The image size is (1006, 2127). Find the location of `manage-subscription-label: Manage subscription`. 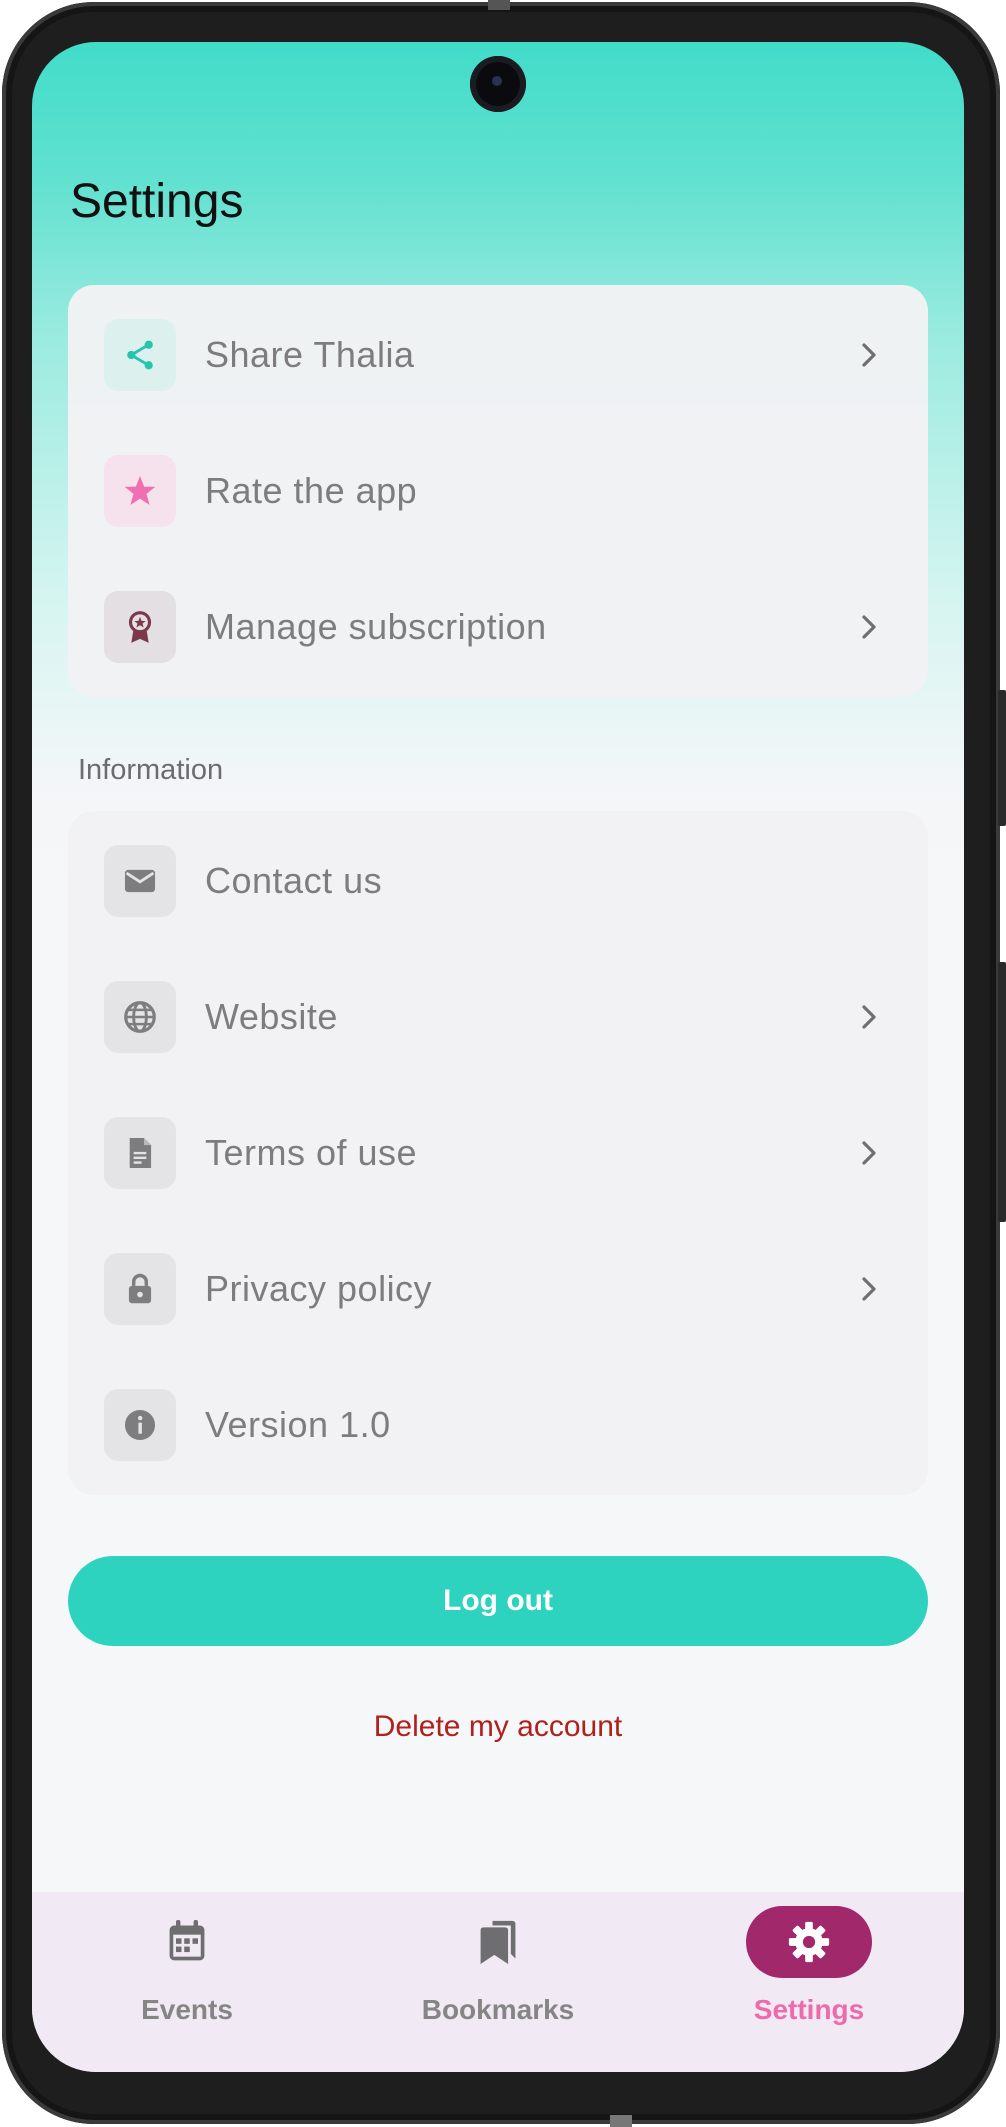

manage-subscription-label: Manage subscription is located at coordinates (376, 626).